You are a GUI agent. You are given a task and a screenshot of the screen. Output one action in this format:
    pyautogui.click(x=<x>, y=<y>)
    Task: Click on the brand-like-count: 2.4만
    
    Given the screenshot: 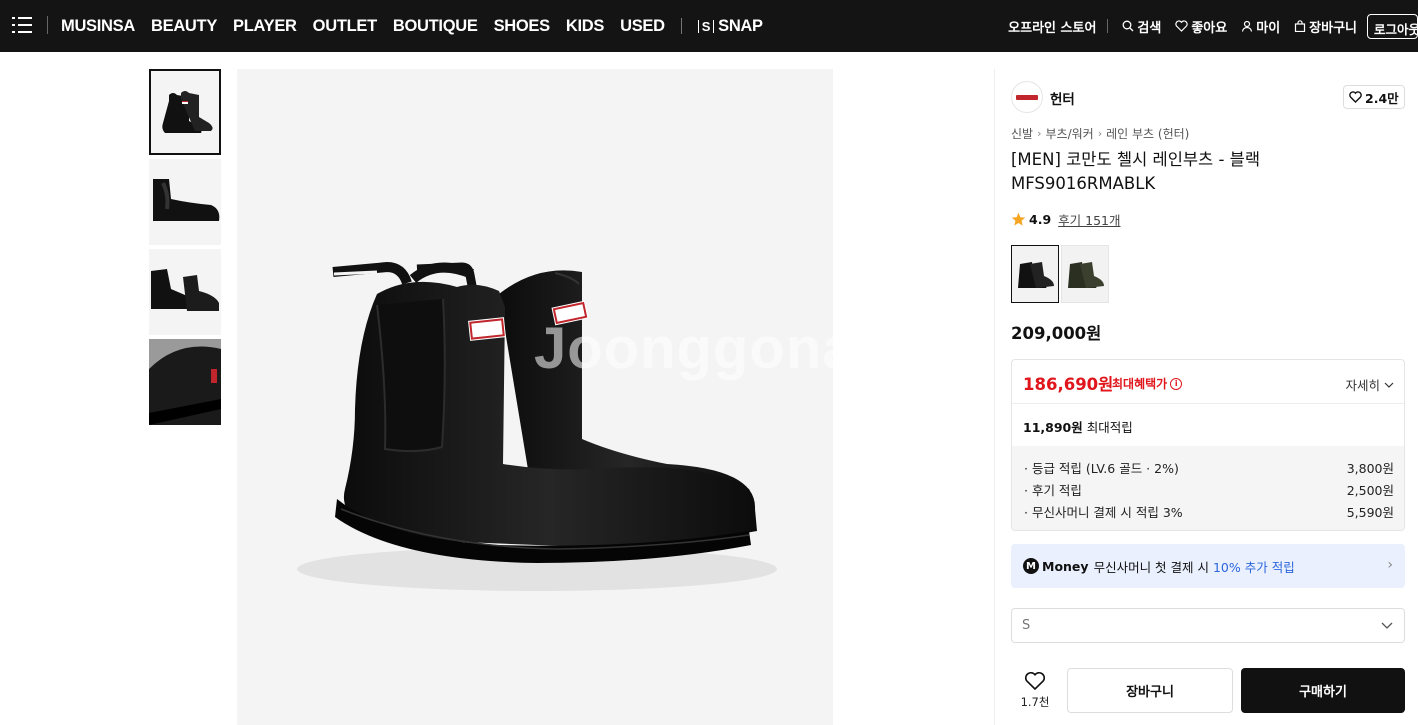 What is the action you would take?
    pyautogui.click(x=1382, y=98)
    